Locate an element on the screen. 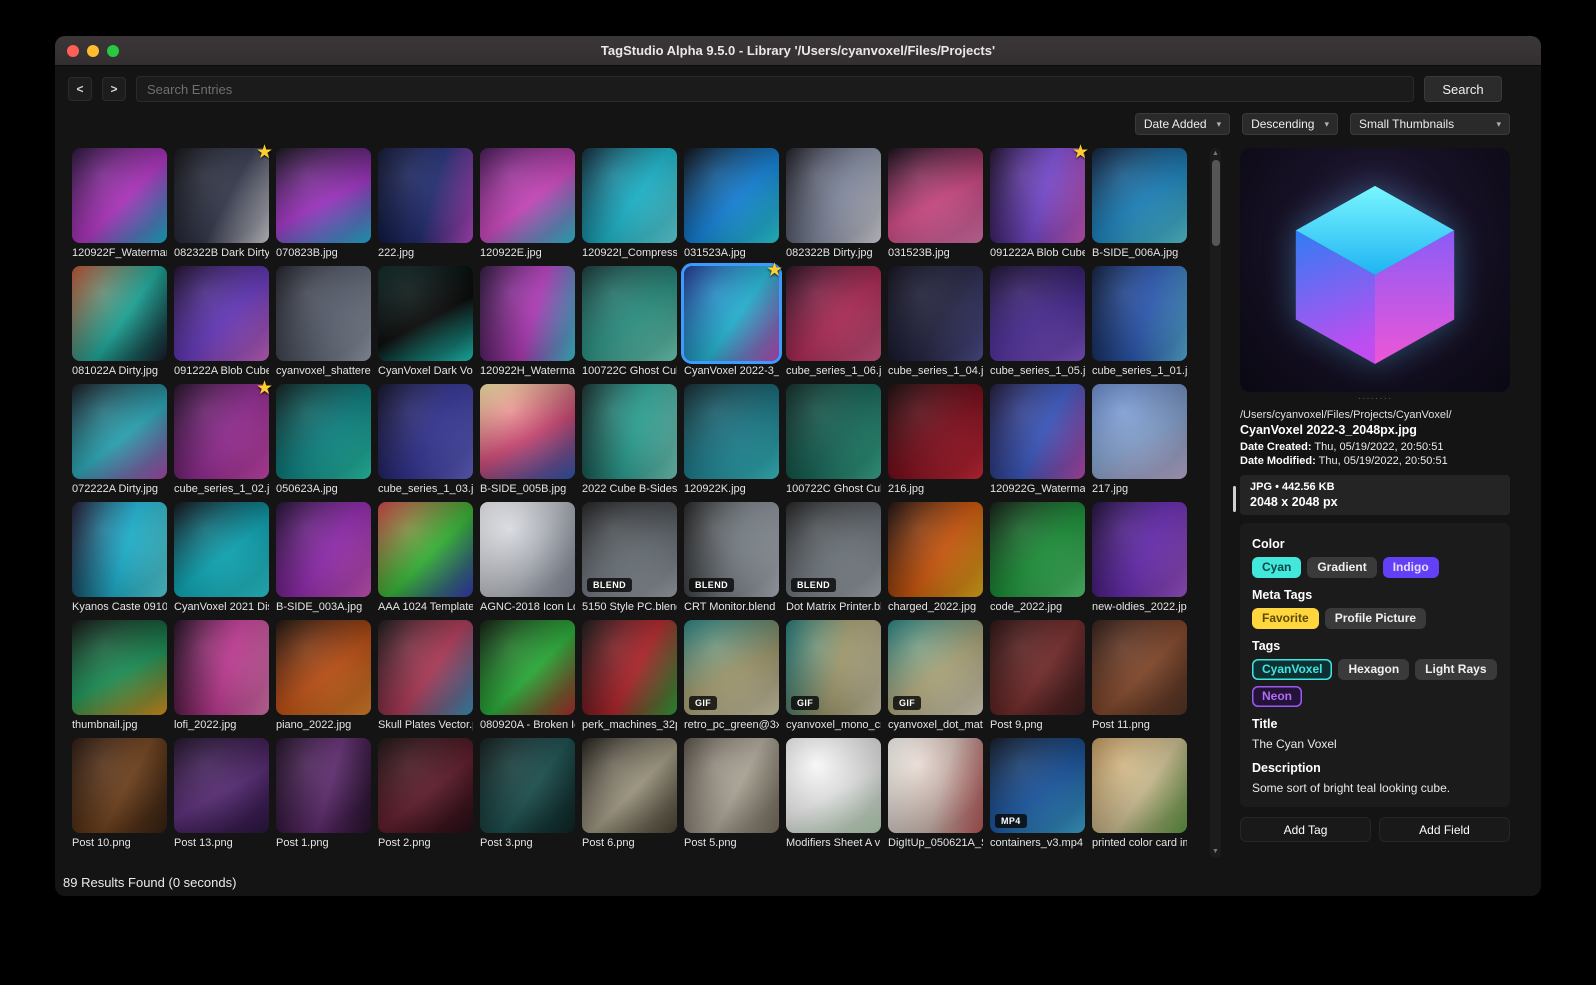 The width and height of the screenshot is (1596, 985). grid-item: 120922K.jpg is located at coordinates (731, 440).